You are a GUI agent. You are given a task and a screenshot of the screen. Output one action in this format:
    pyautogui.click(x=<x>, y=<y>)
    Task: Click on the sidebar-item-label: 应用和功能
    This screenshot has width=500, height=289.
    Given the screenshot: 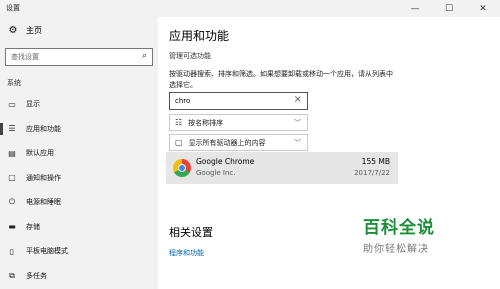 What is the action you would take?
    pyautogui.click(x=43, y=128)
    